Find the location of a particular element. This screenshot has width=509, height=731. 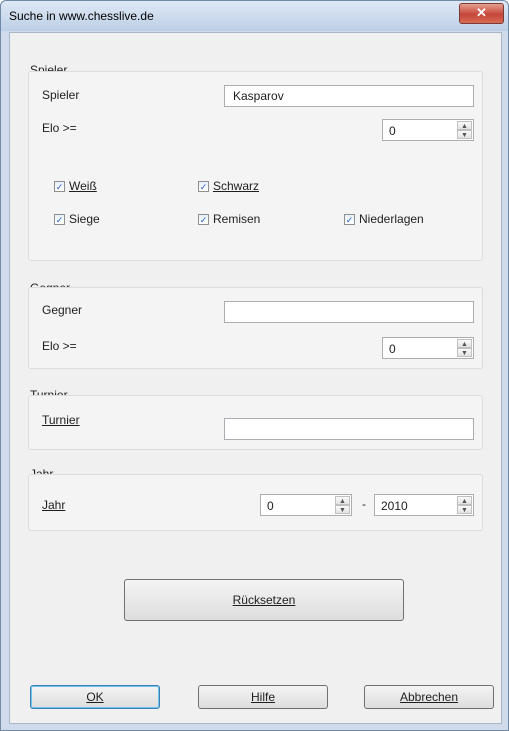

checkbox-niederlagen: ✓ Niederlagen is located at coordinates (384, 219).